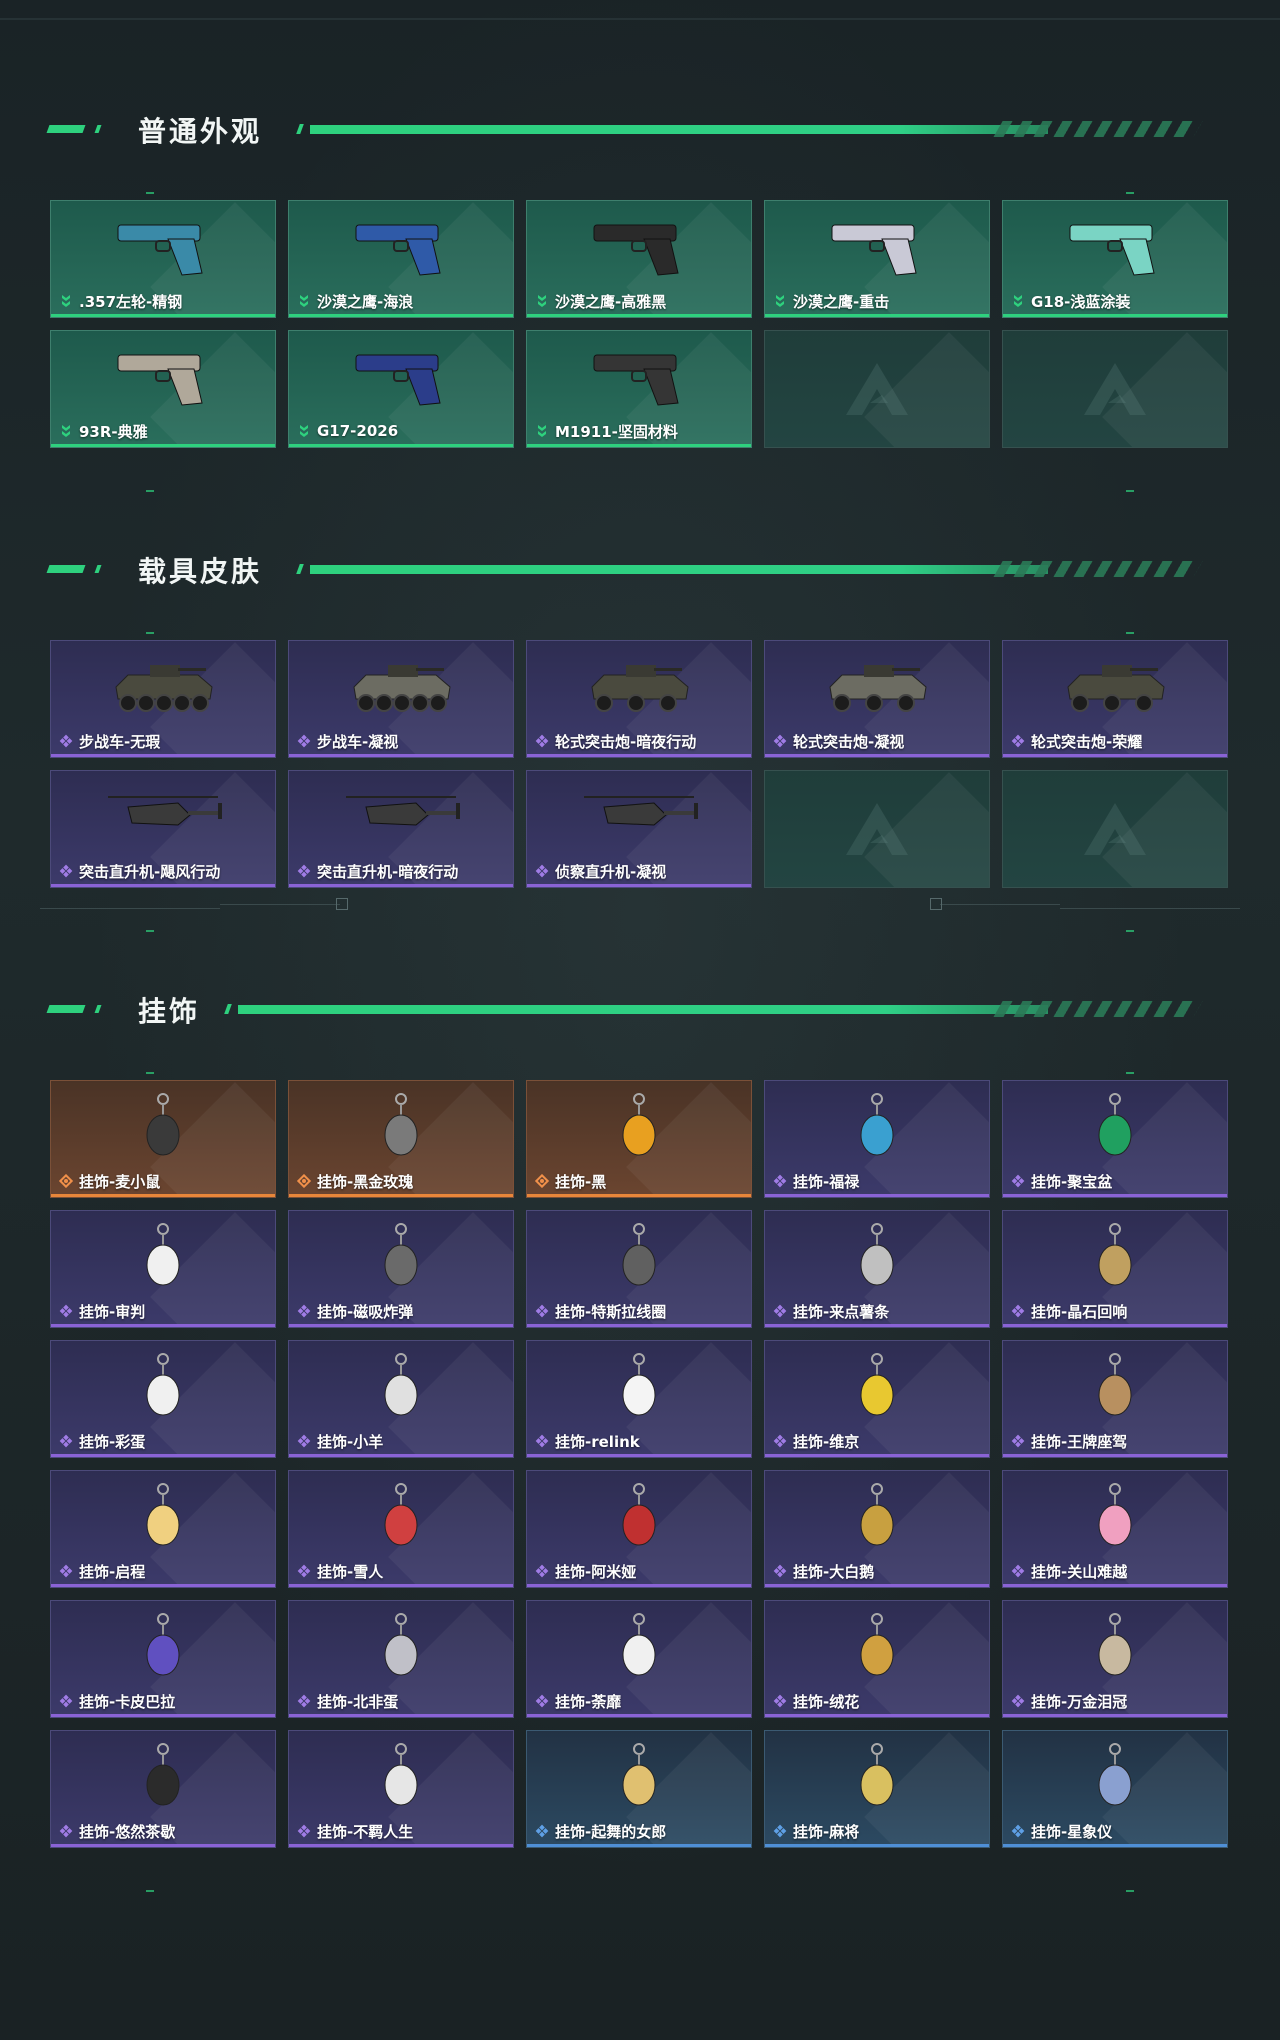  What do you see at coordinates (877, 1529) in the screenshot?
I see `item-card: 挂饰-大白鹅` at bounding box center [877, 1529].